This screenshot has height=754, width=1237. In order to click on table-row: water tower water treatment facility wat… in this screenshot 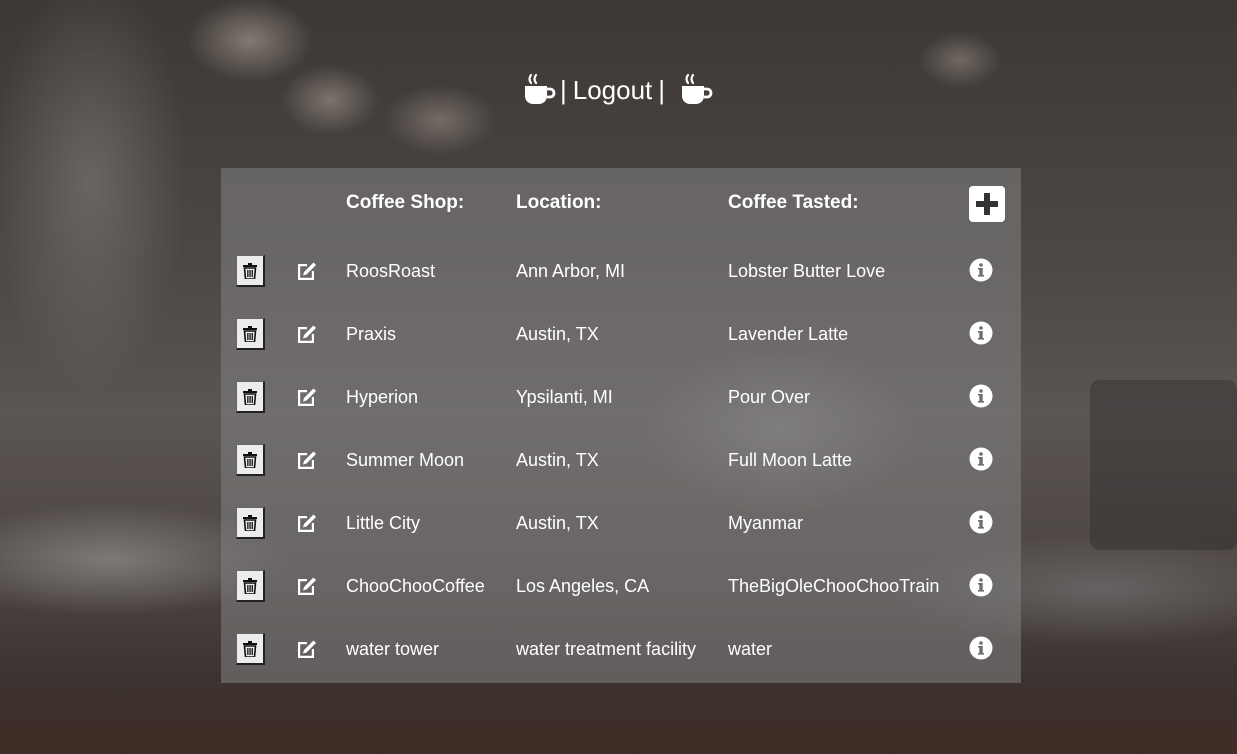, I will do `click(621, 650)`.